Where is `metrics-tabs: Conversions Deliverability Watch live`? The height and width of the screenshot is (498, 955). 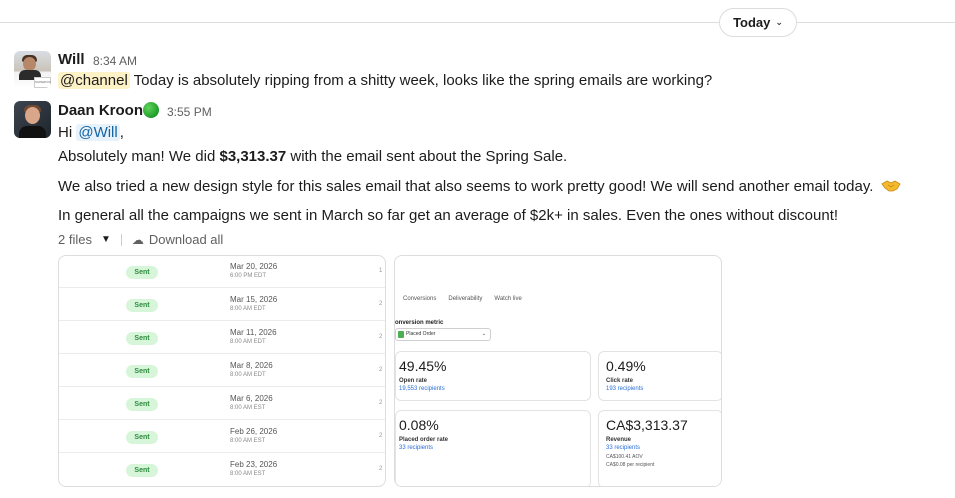 metrics-tabs: Conversions Deliverability Watch live is located at coordinates (462, 299).